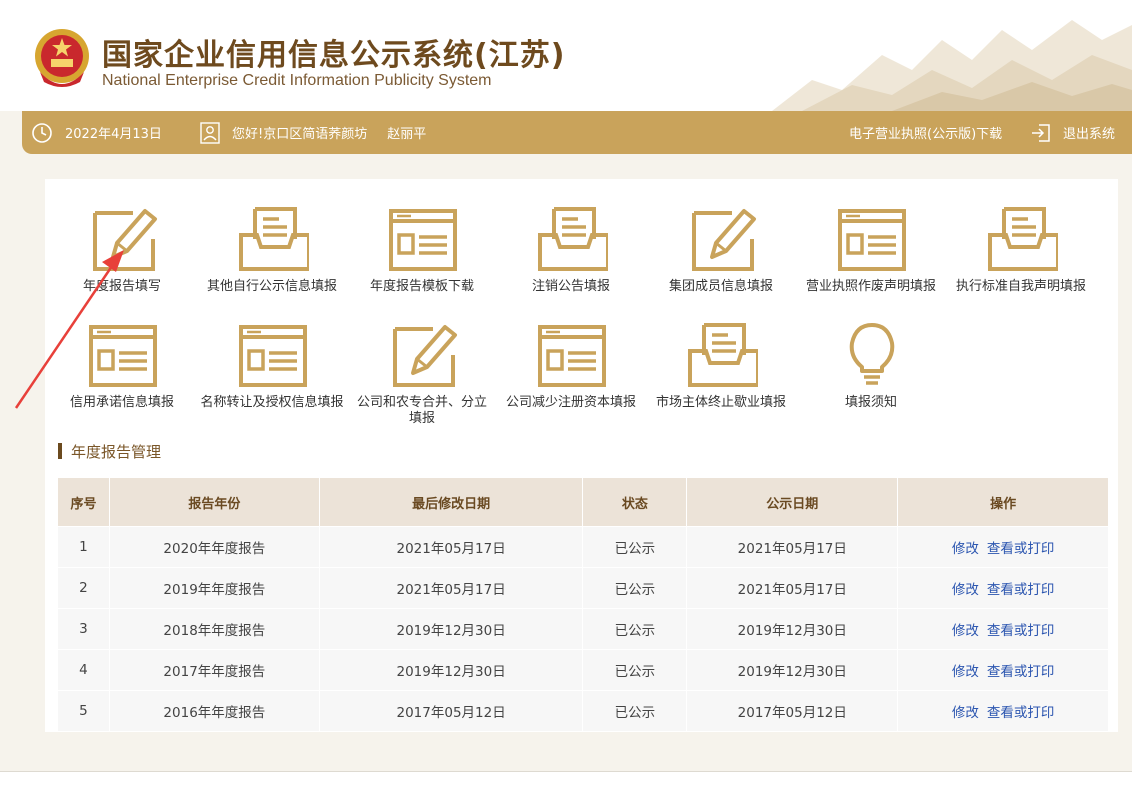  Describe the element at coordinates (720, 402) in the screenshot. I see `tile-label: 市场主体终止歇业填报` at that location.